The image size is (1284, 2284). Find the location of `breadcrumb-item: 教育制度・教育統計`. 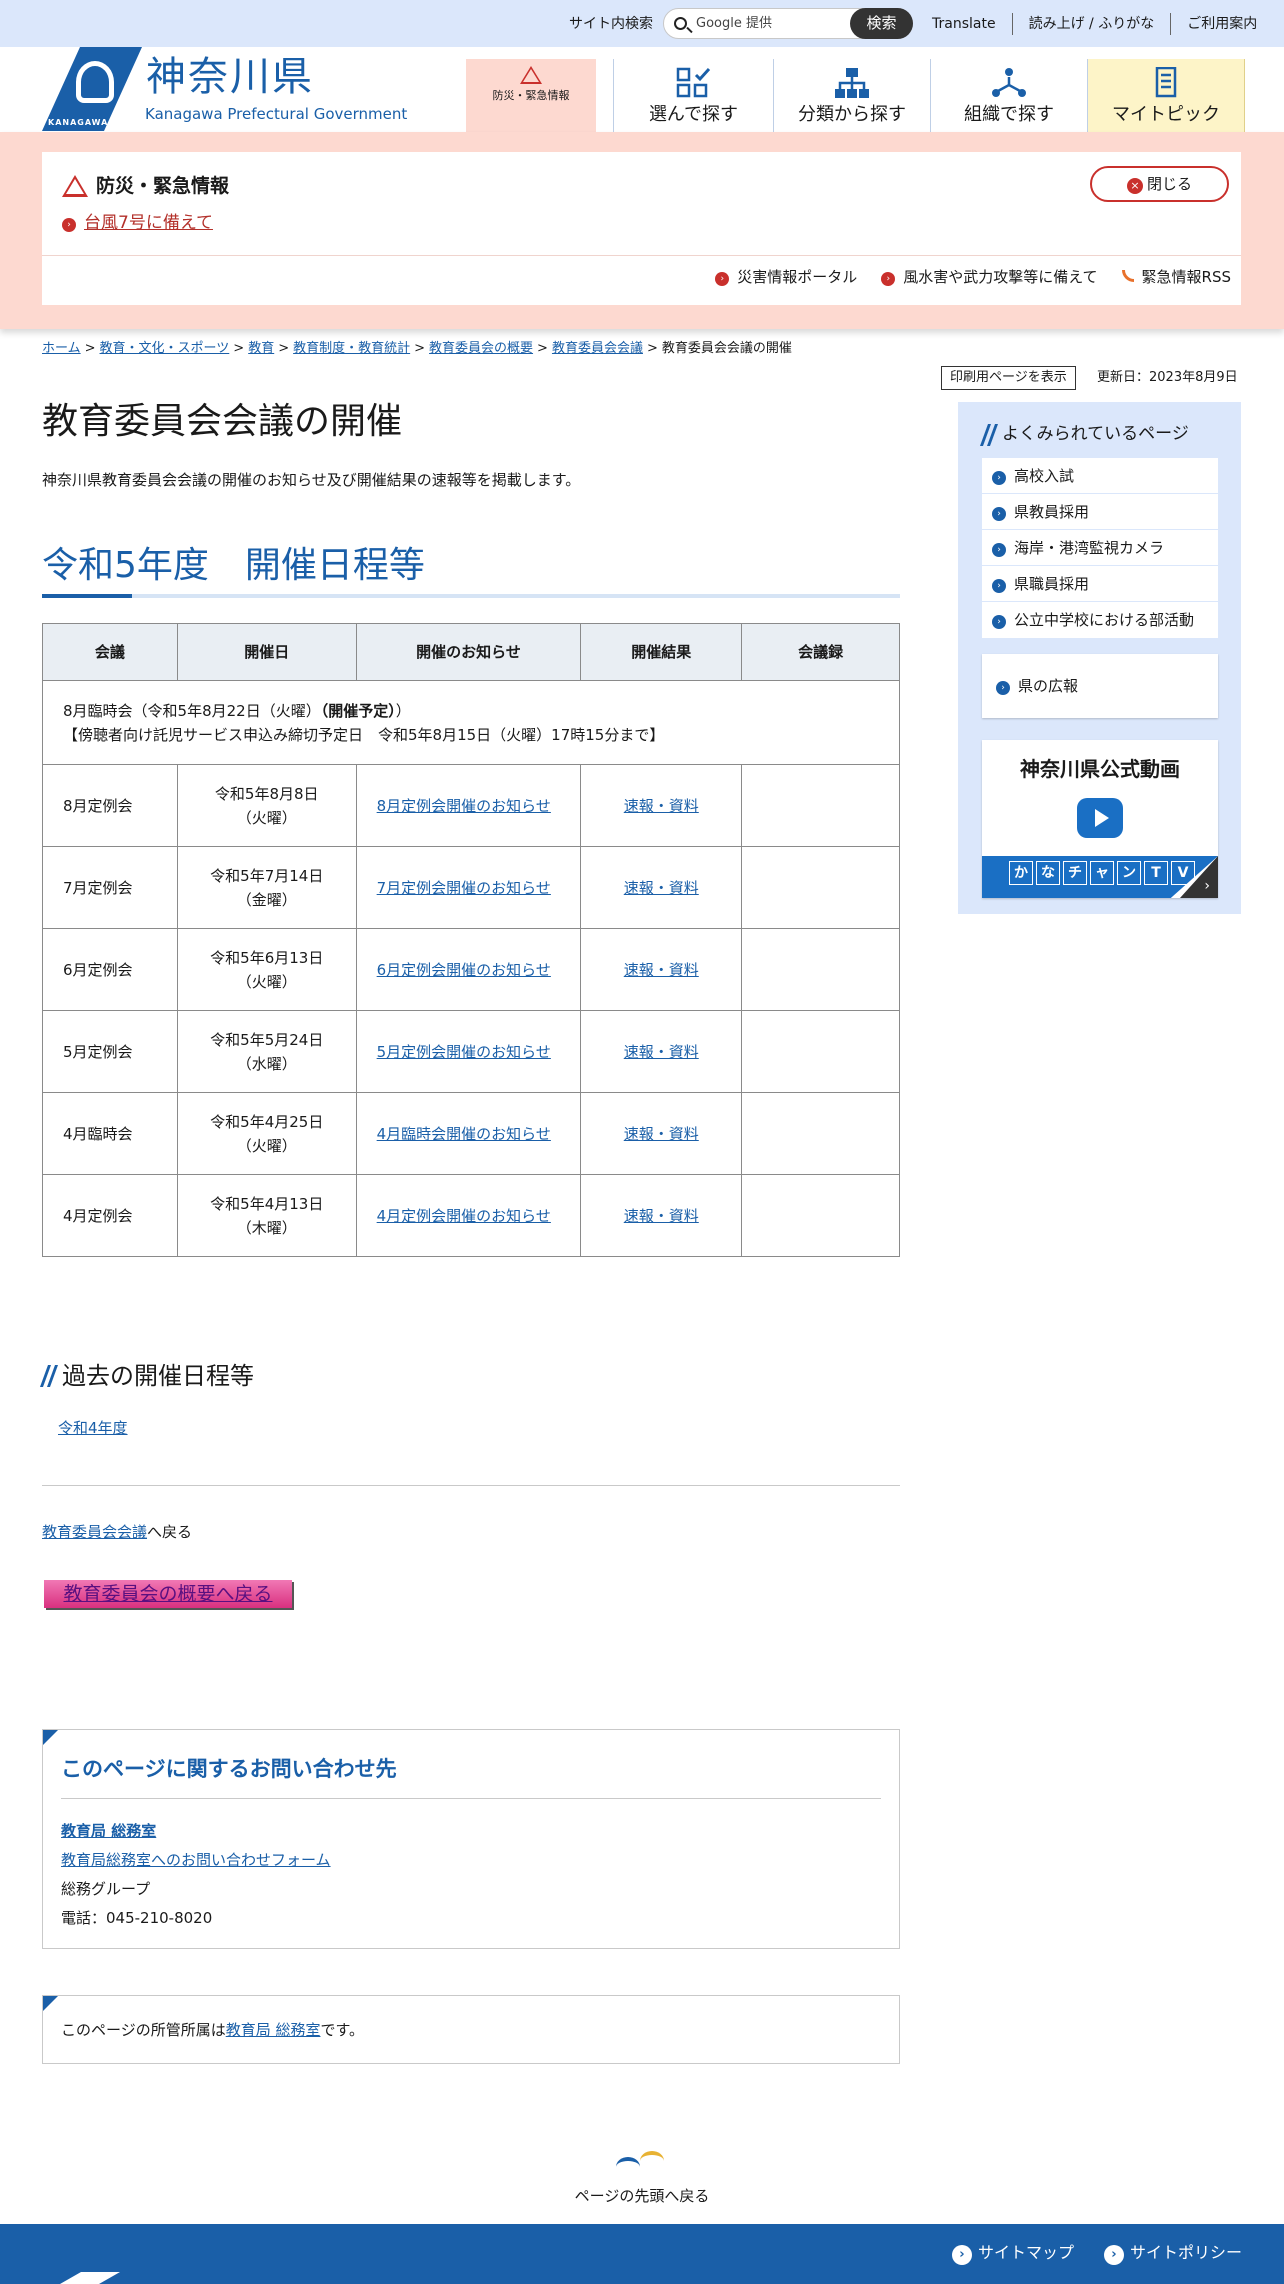

breadcrumb-item: 教育制度・教育統計 is located at coordinates (351, 348).